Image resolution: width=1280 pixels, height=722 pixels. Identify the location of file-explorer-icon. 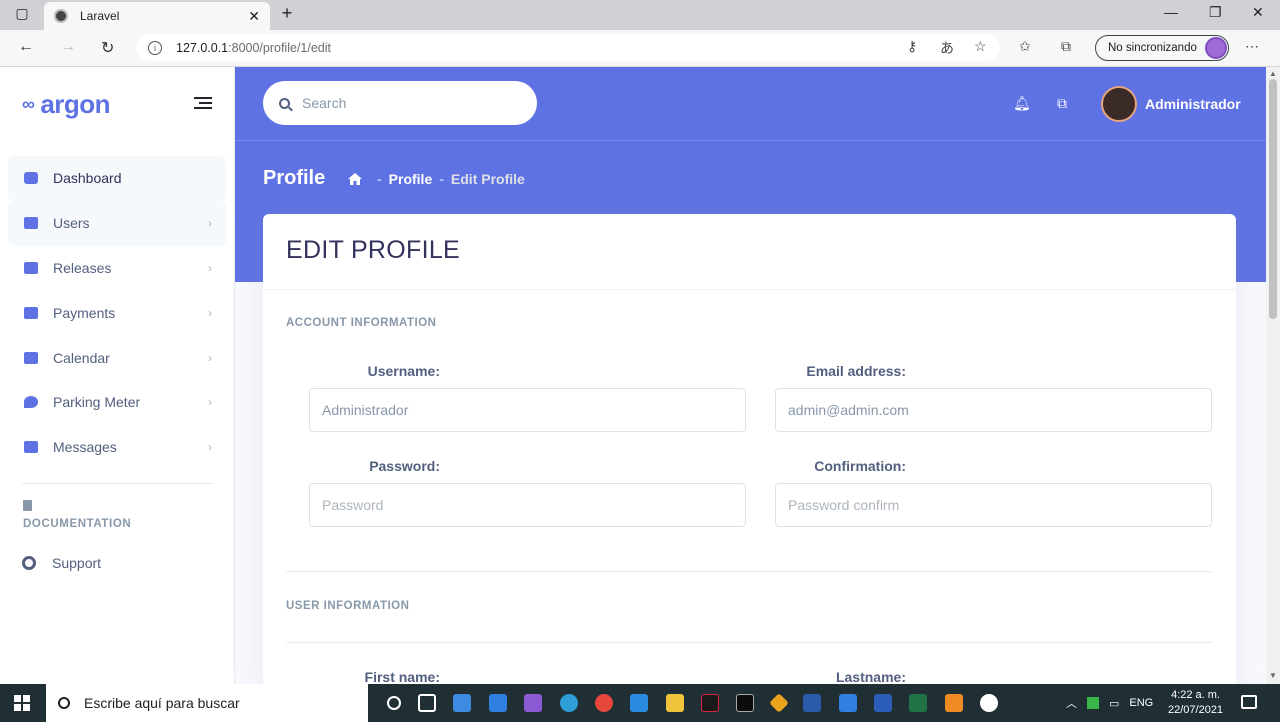
(674, 703).